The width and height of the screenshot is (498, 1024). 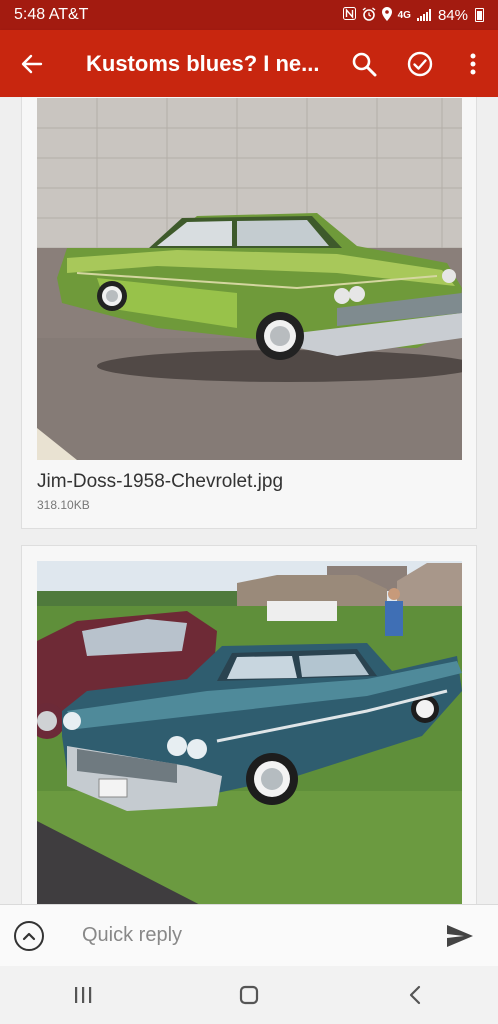 I want to click on mark-done-button, so click(x=420, y=63).